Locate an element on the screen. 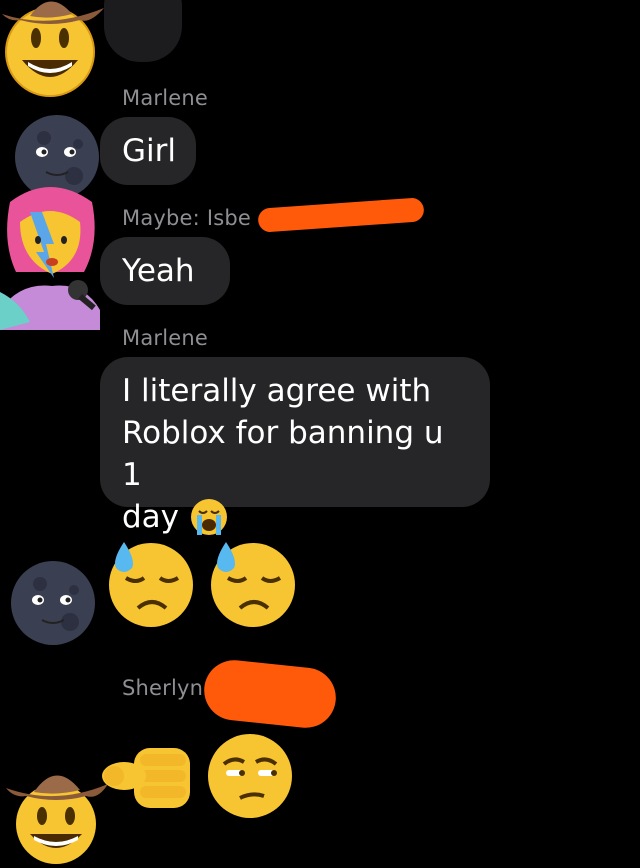  sender-name-isbe: Maybe: Isbe is located at coordinates (186, 218).